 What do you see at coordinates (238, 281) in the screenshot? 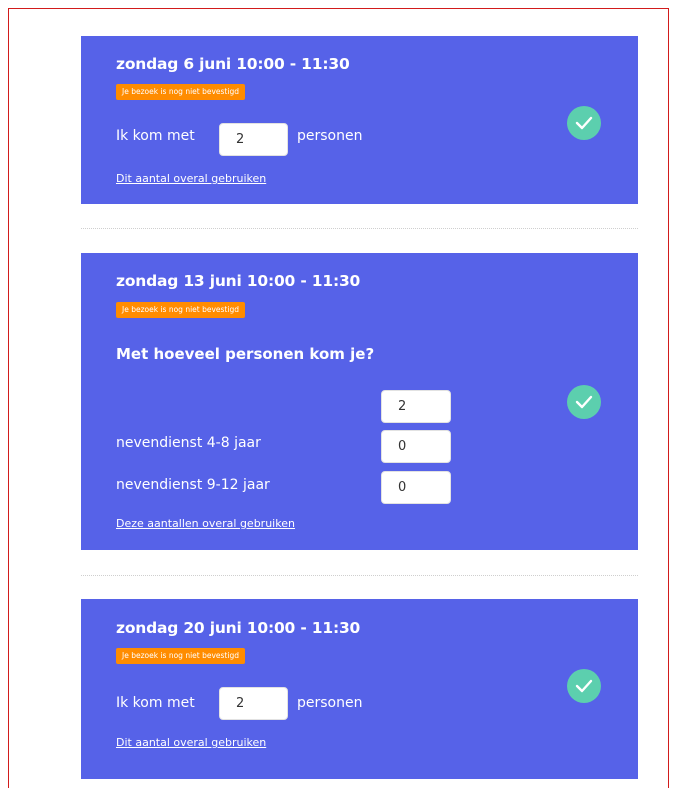
I see `visit-date: zondag 13 juni 10:00 - 11:30` at bounding box center [238, 281].